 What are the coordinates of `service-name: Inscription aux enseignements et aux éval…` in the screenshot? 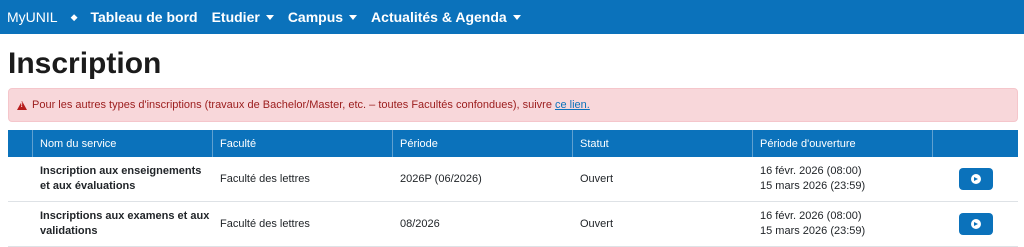 It's located at (123, 179).